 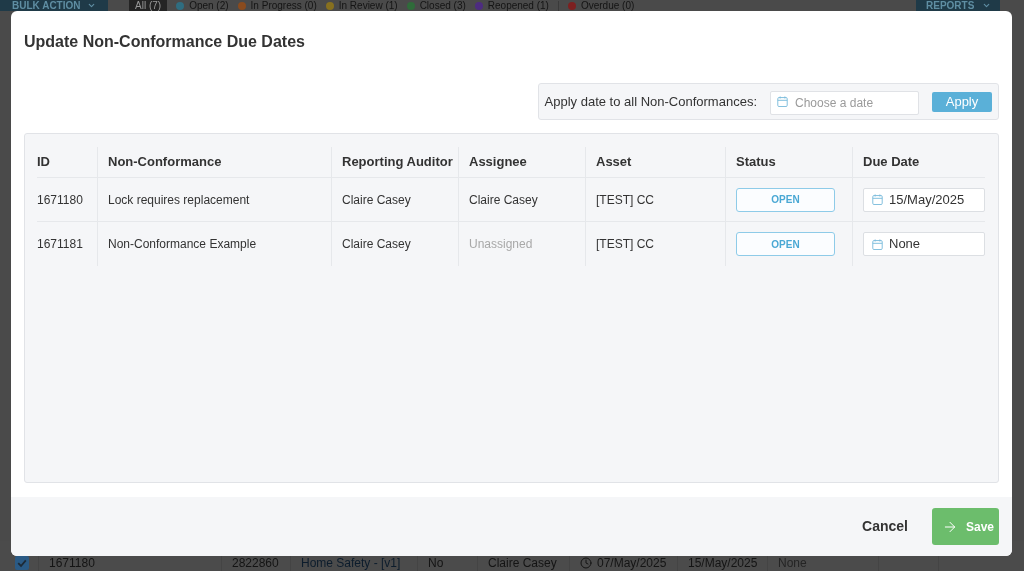 I want to click on dialog-title: Update Non-Conformance Due Dates, so click(x=164, y=42).